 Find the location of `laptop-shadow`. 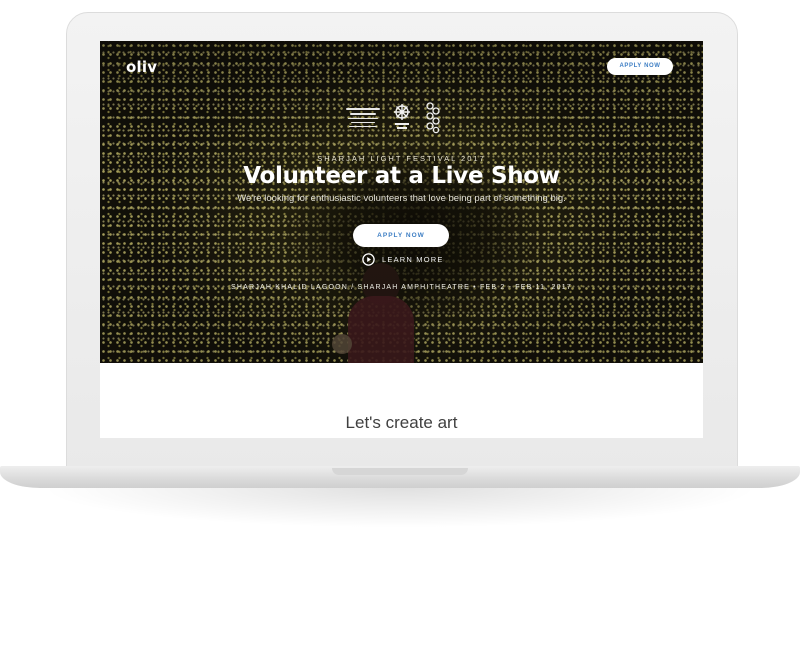

laptop-shadow is located at coordinates (400, 508).